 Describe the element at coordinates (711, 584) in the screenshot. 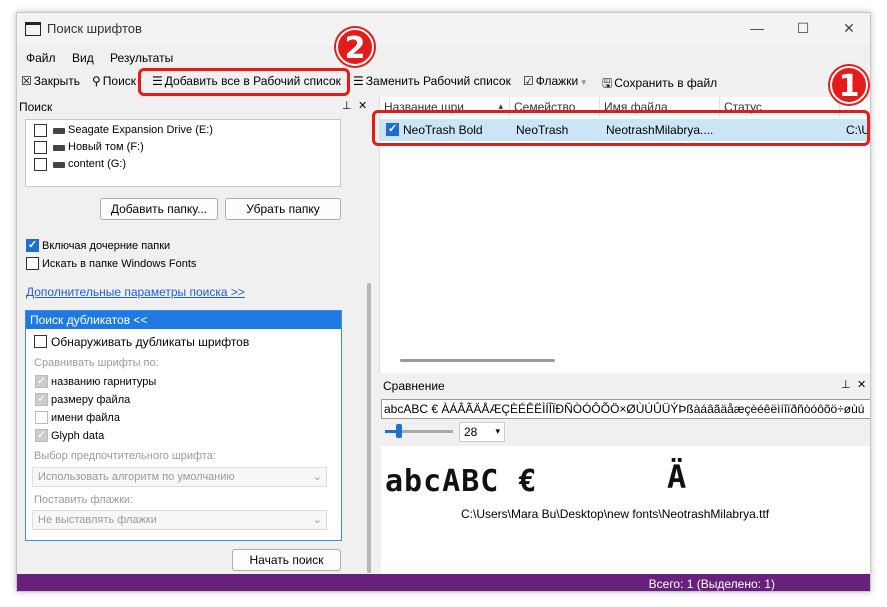

I see `status-text: Всего: 1 (Выделено: 1)` at that location.